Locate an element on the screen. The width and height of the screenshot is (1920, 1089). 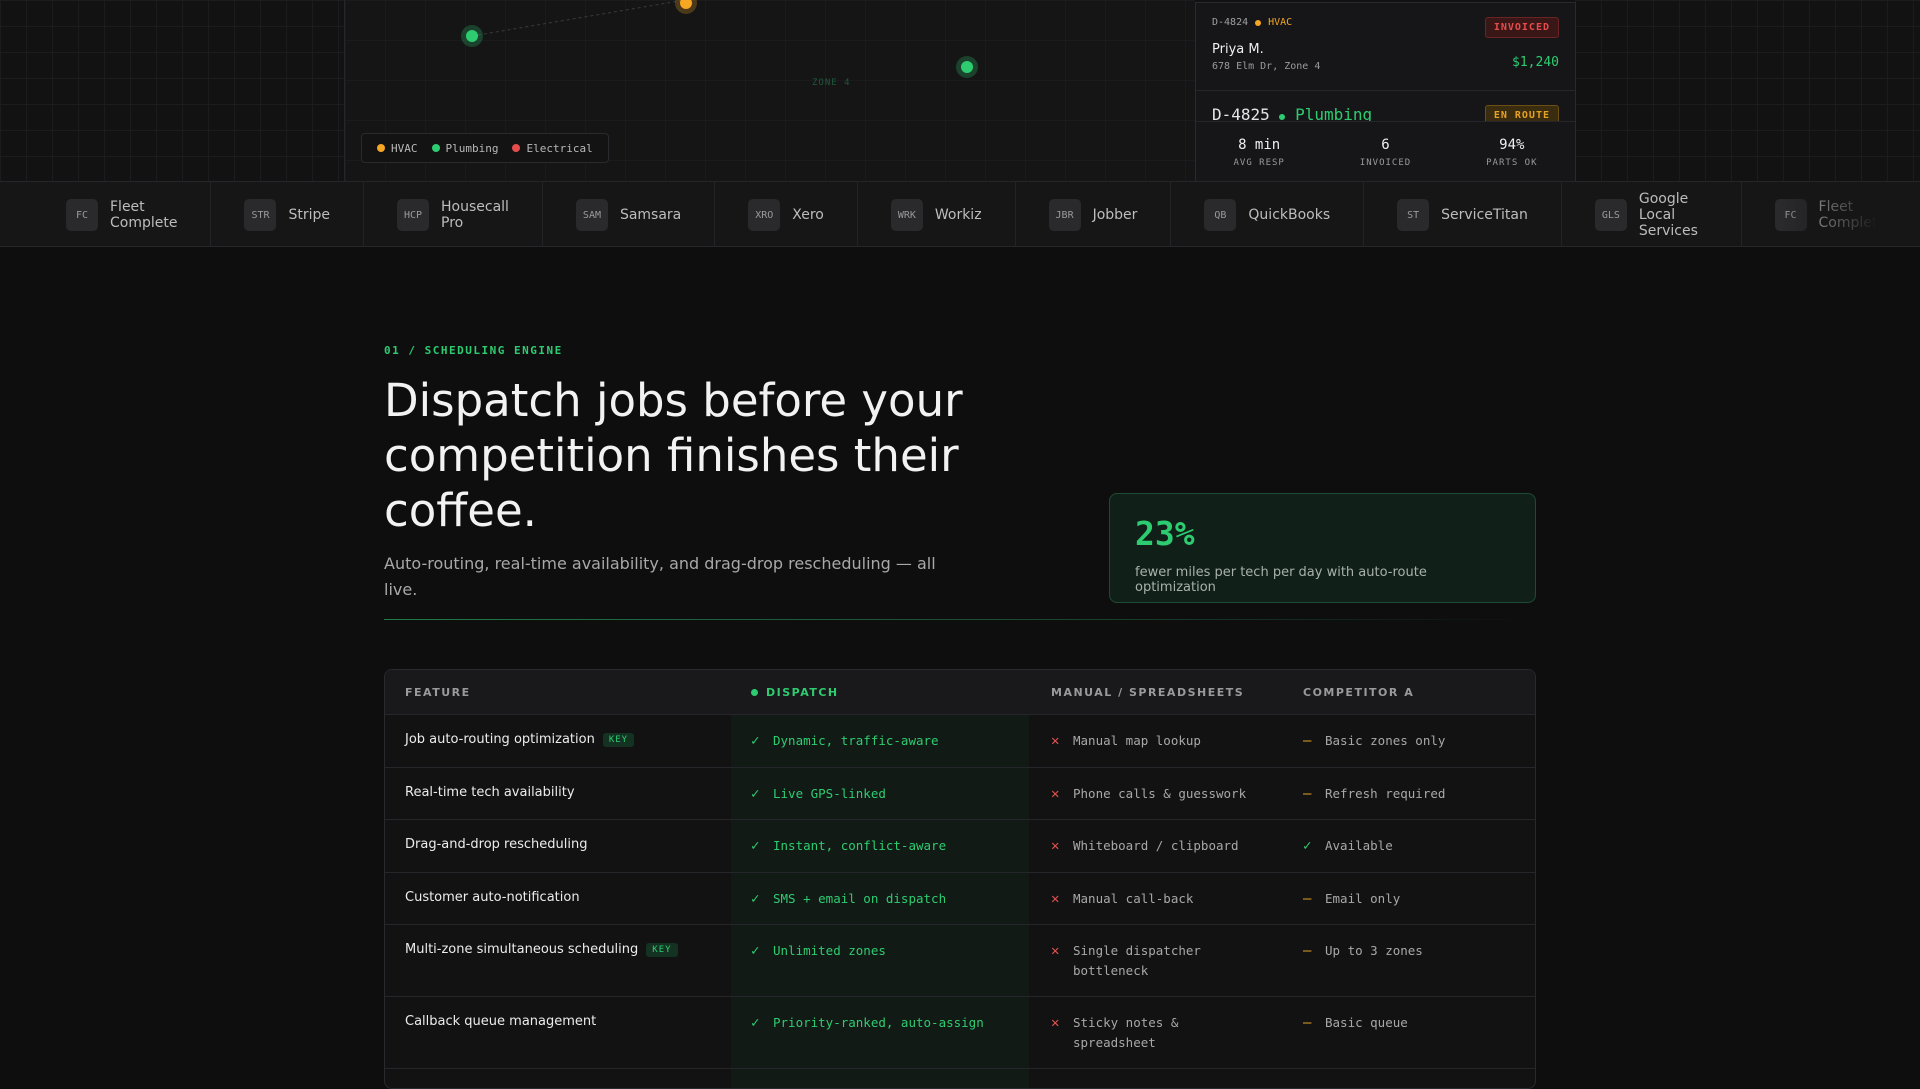
integration-item: STR Stripe is located at coordinates (288, 214).